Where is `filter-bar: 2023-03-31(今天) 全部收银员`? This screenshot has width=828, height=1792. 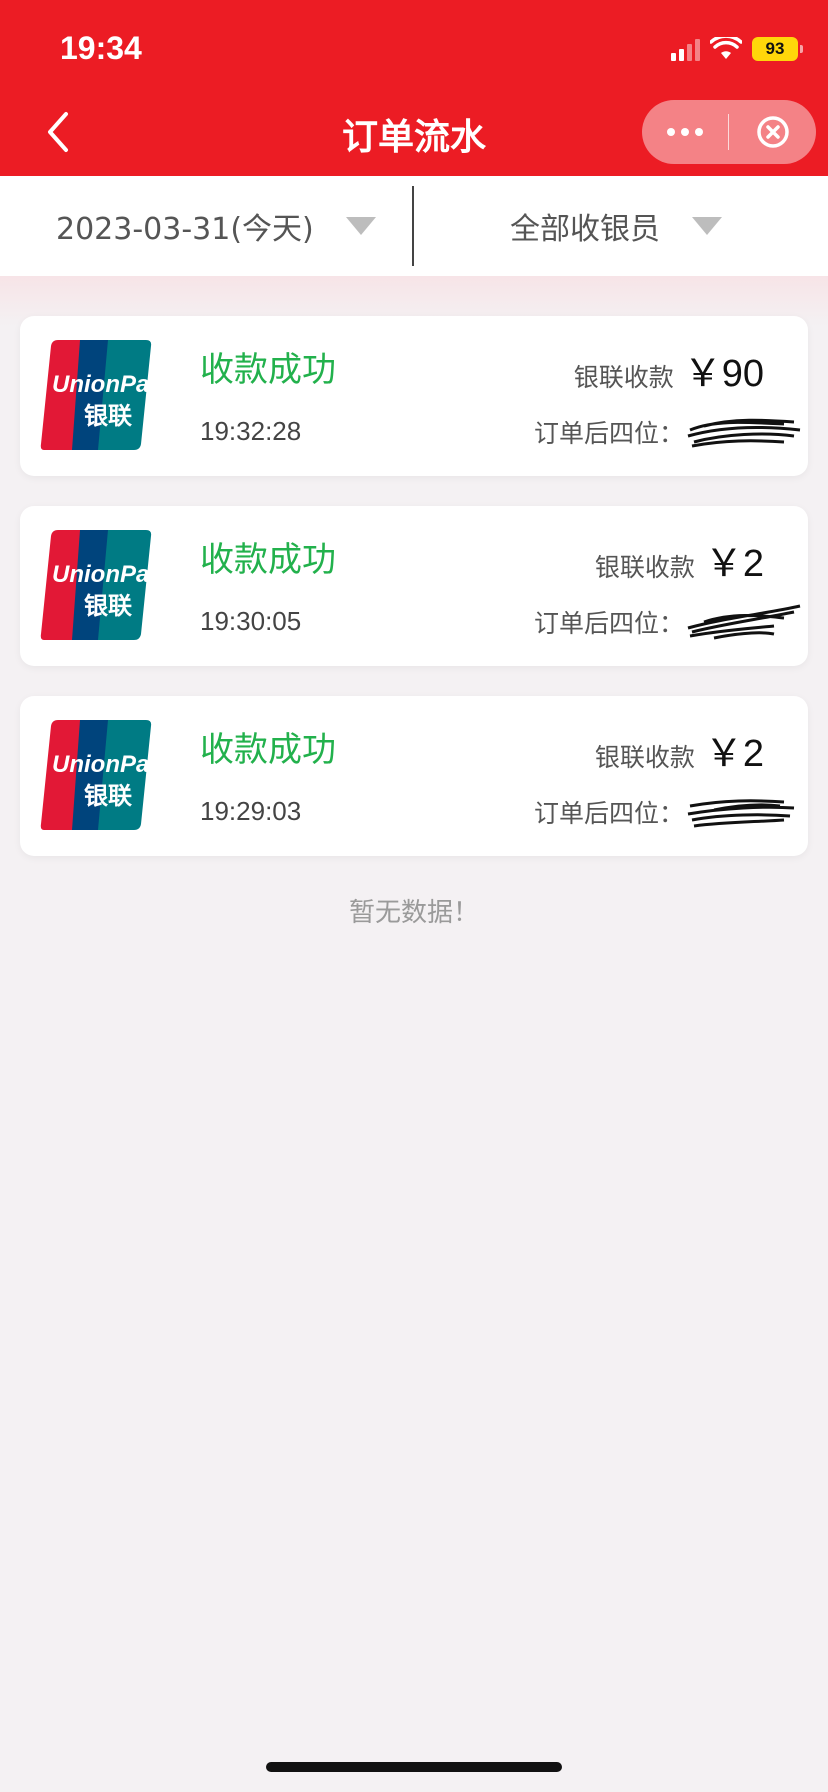 filter-bar: 2023-03-31(今天) 全部收银员 is located at coordinates (414, 226).